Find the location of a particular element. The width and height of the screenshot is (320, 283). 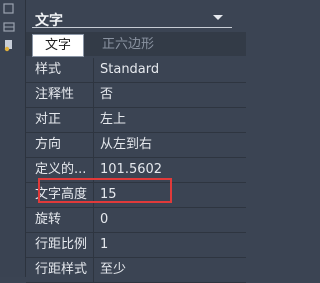

property-row-text-height: 文字高度 15 is located at coordinates (136, 195).